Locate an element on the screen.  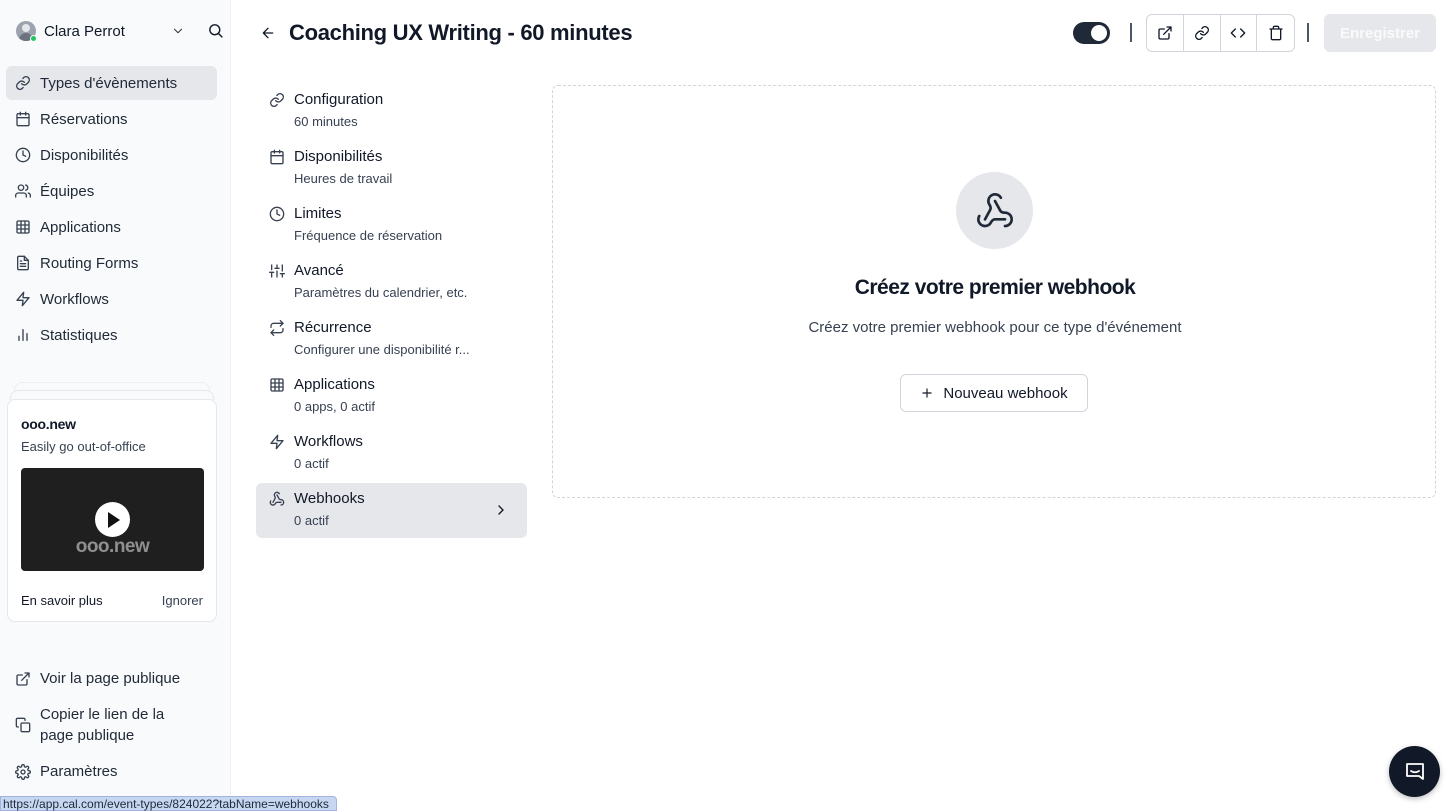
page-title: Coaching UX Writing - 60 minutes is located at coordinates (461, 32).